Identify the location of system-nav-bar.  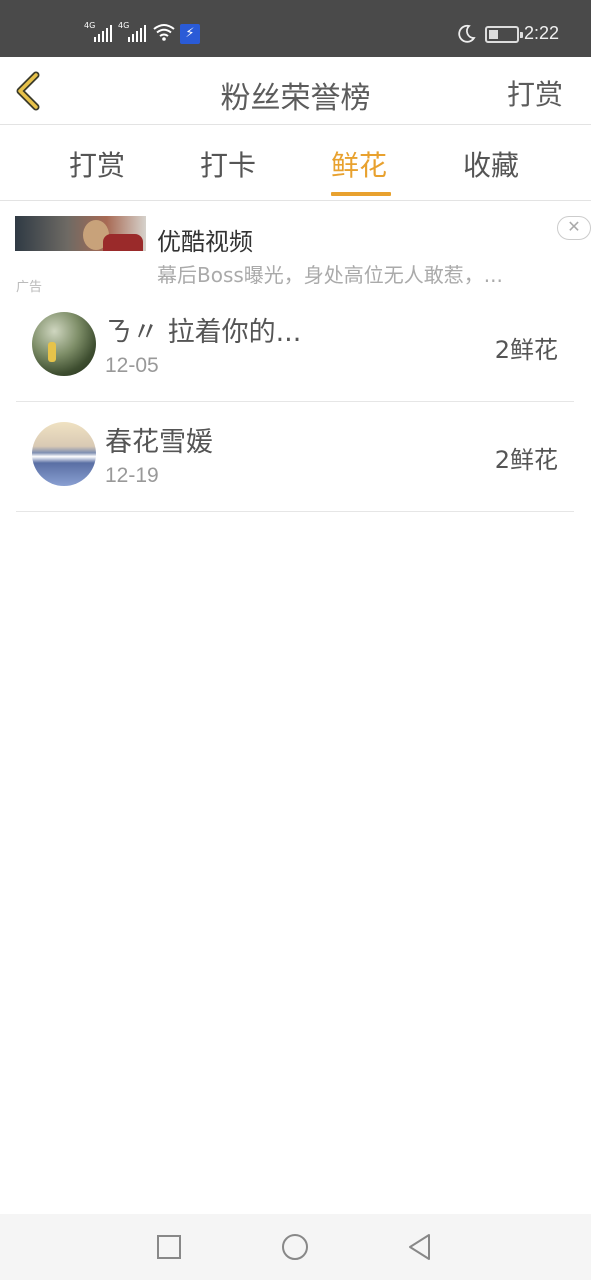
(295, 1247).